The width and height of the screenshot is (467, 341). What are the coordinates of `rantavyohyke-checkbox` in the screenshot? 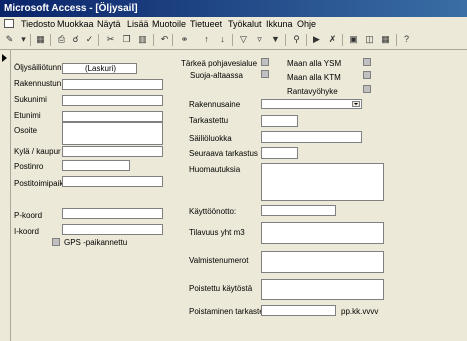 It's located at (367, 89).